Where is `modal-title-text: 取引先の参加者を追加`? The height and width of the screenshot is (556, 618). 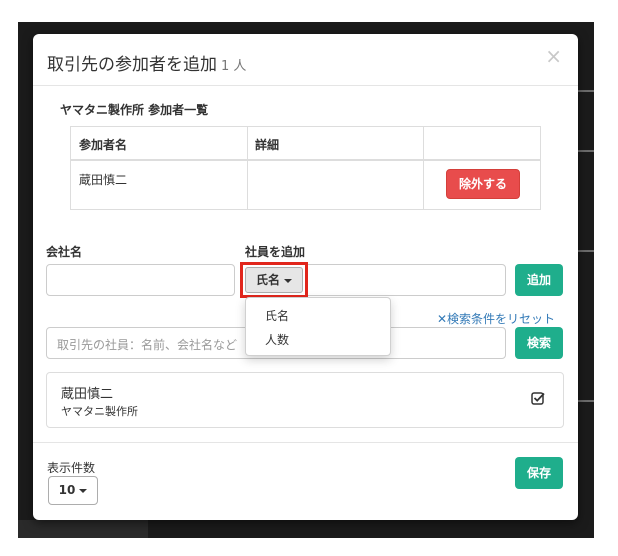
modal-title-text: 取引先の参加者を追加 is located at coordinates (132, 65).